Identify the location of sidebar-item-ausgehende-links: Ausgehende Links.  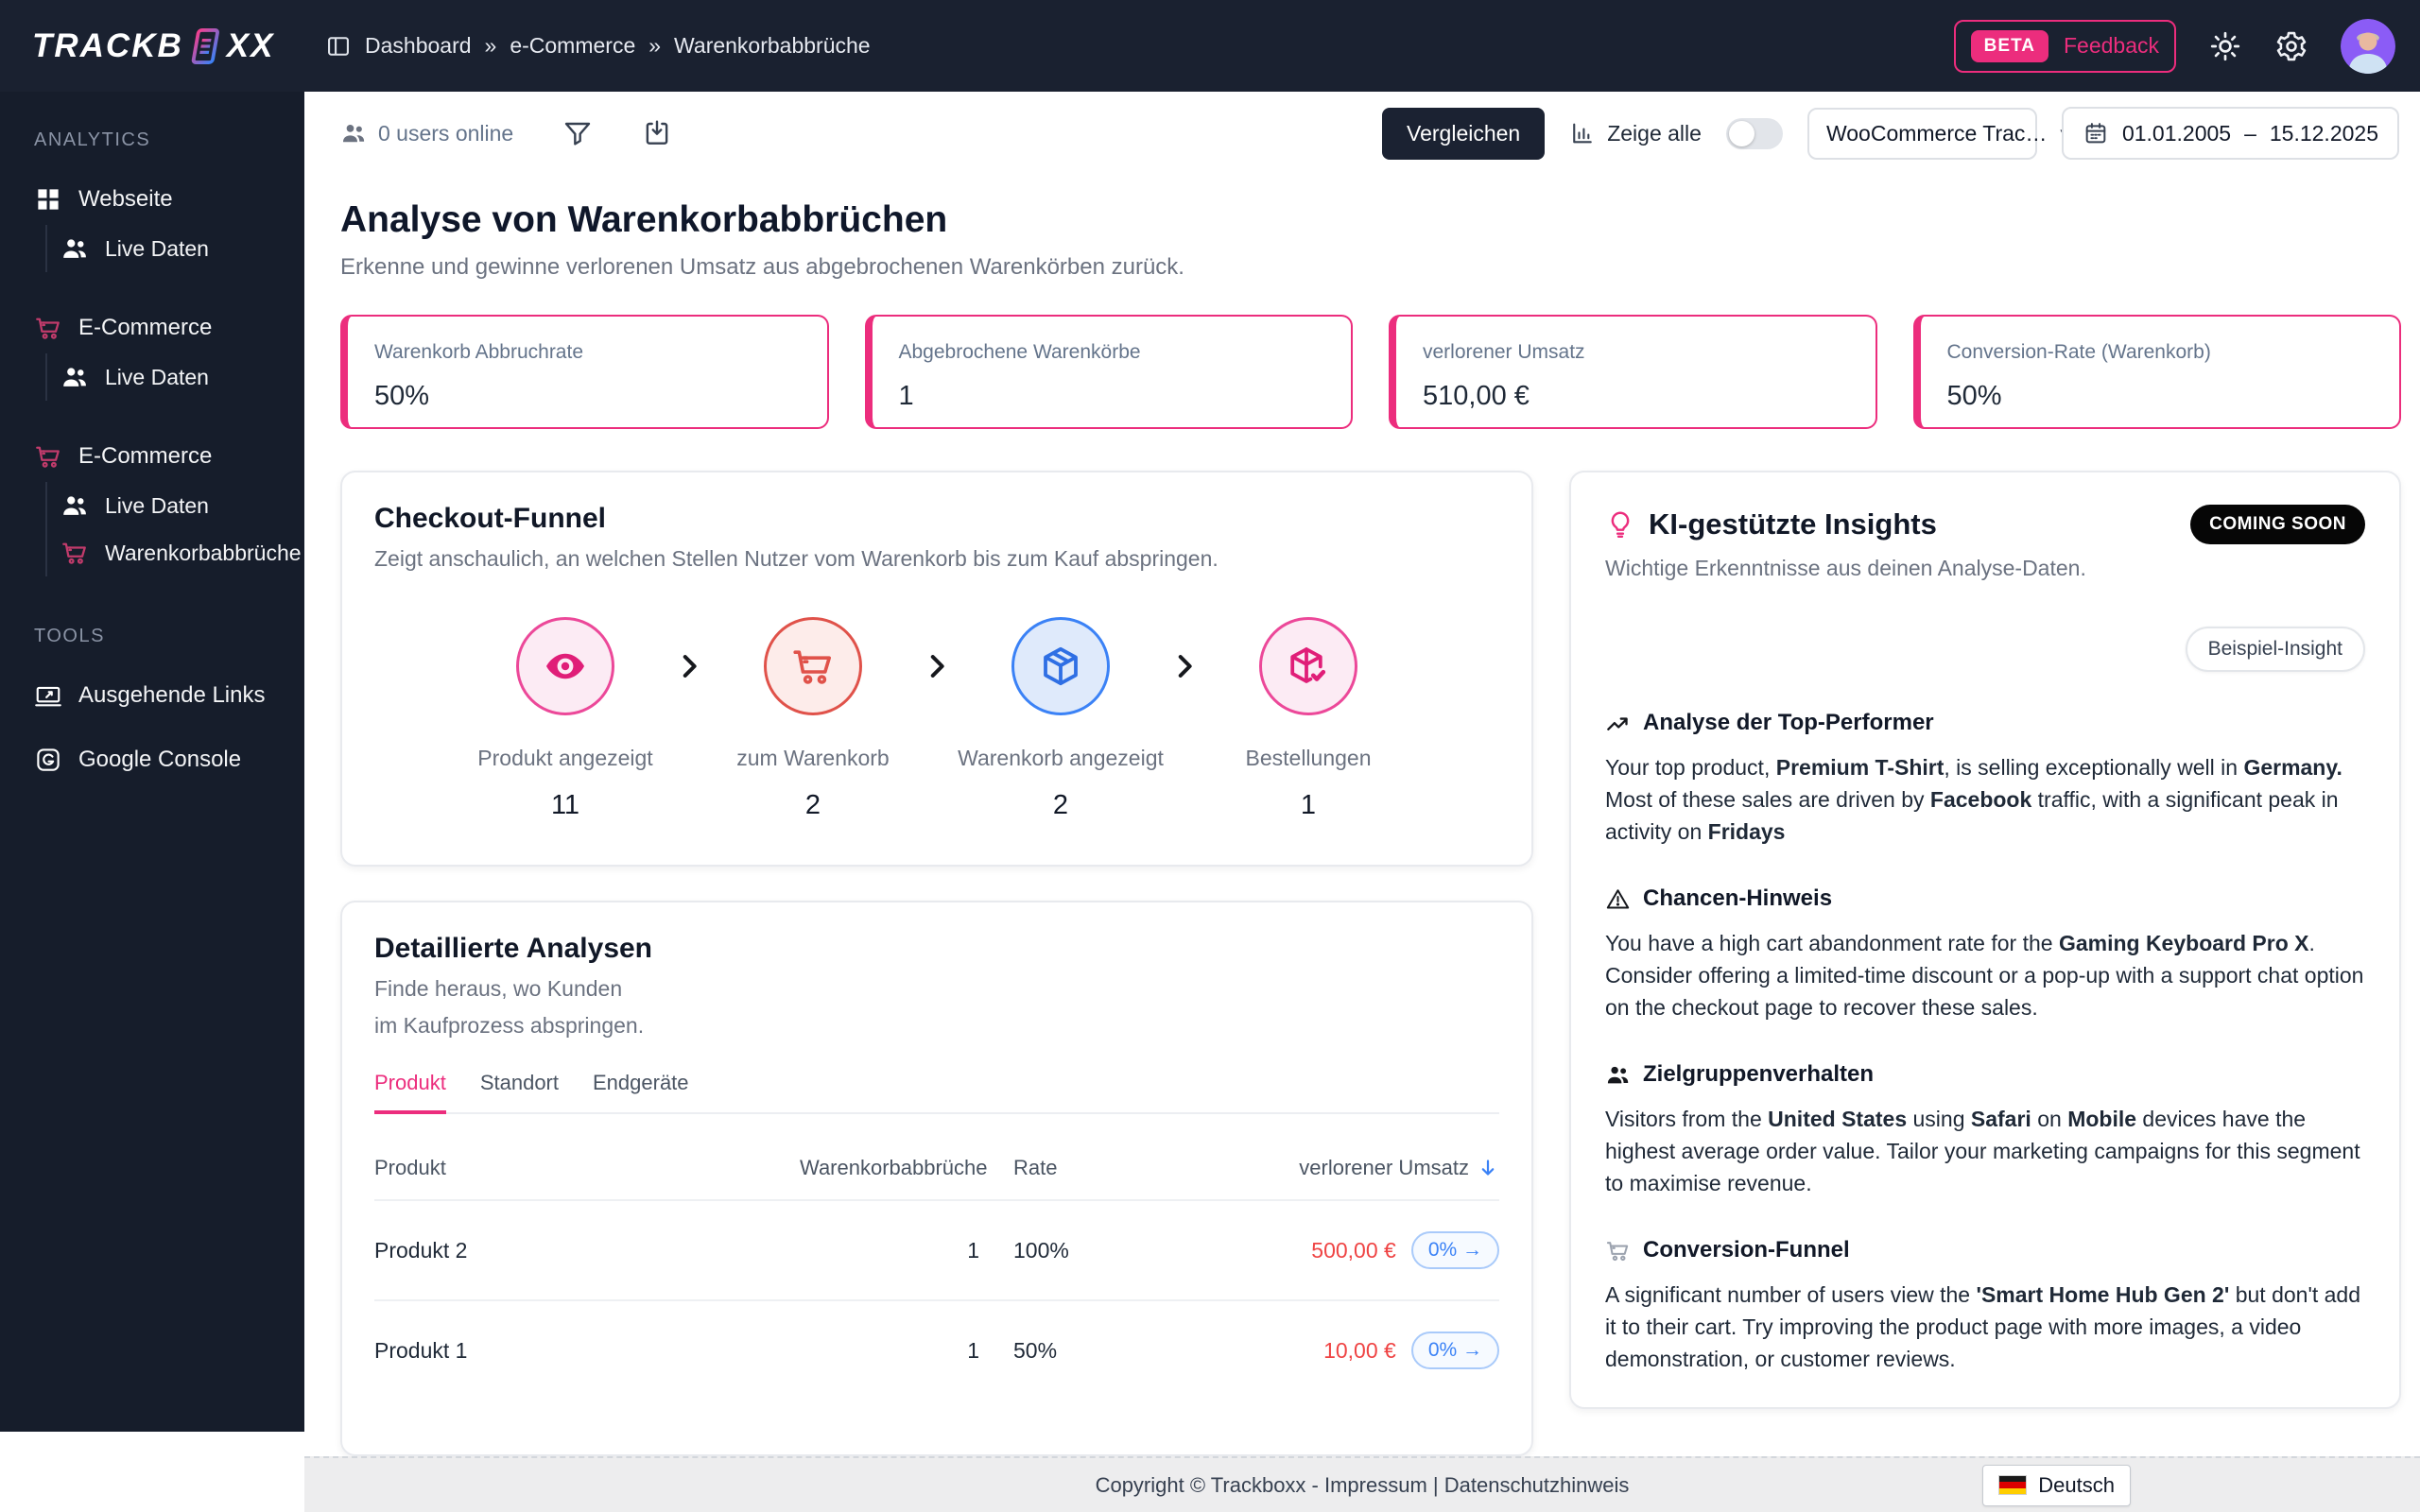
(152, 695).